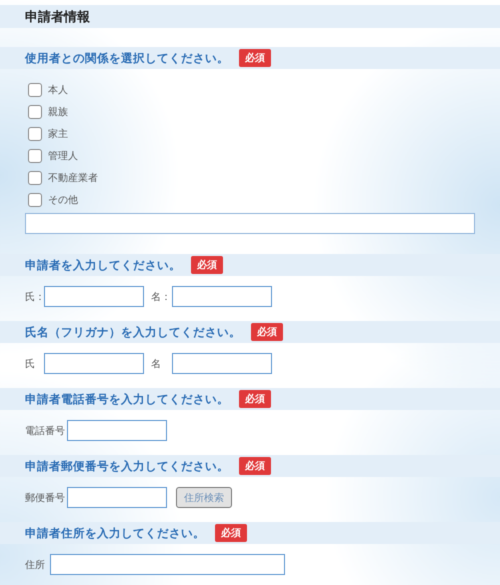  I want to click on option-label: 不動産業者, so click(73, 178).